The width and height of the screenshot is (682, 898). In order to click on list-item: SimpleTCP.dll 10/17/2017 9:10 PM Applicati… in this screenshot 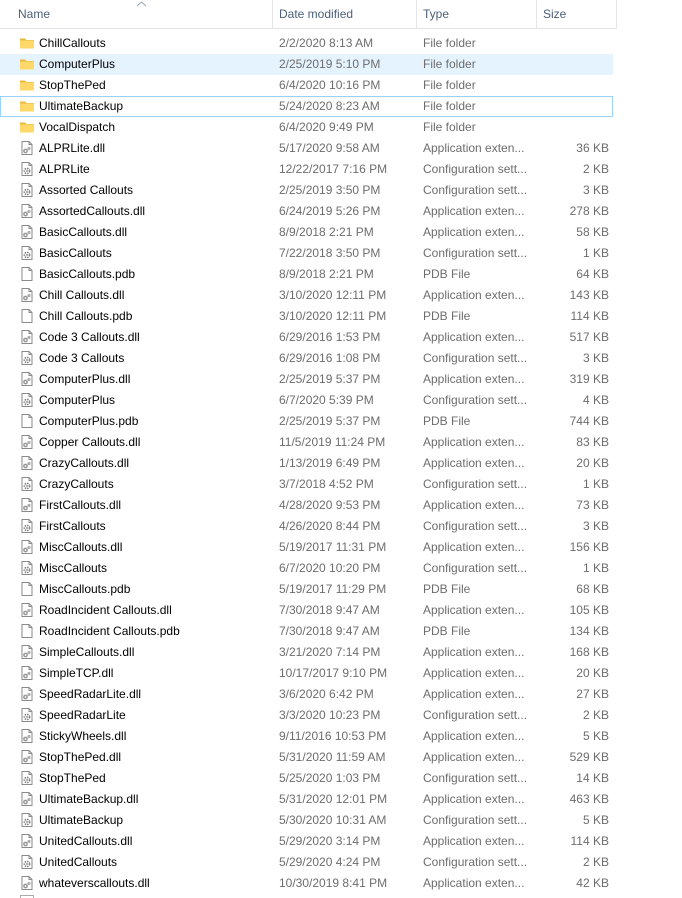, I will do `click(306, 673)`.